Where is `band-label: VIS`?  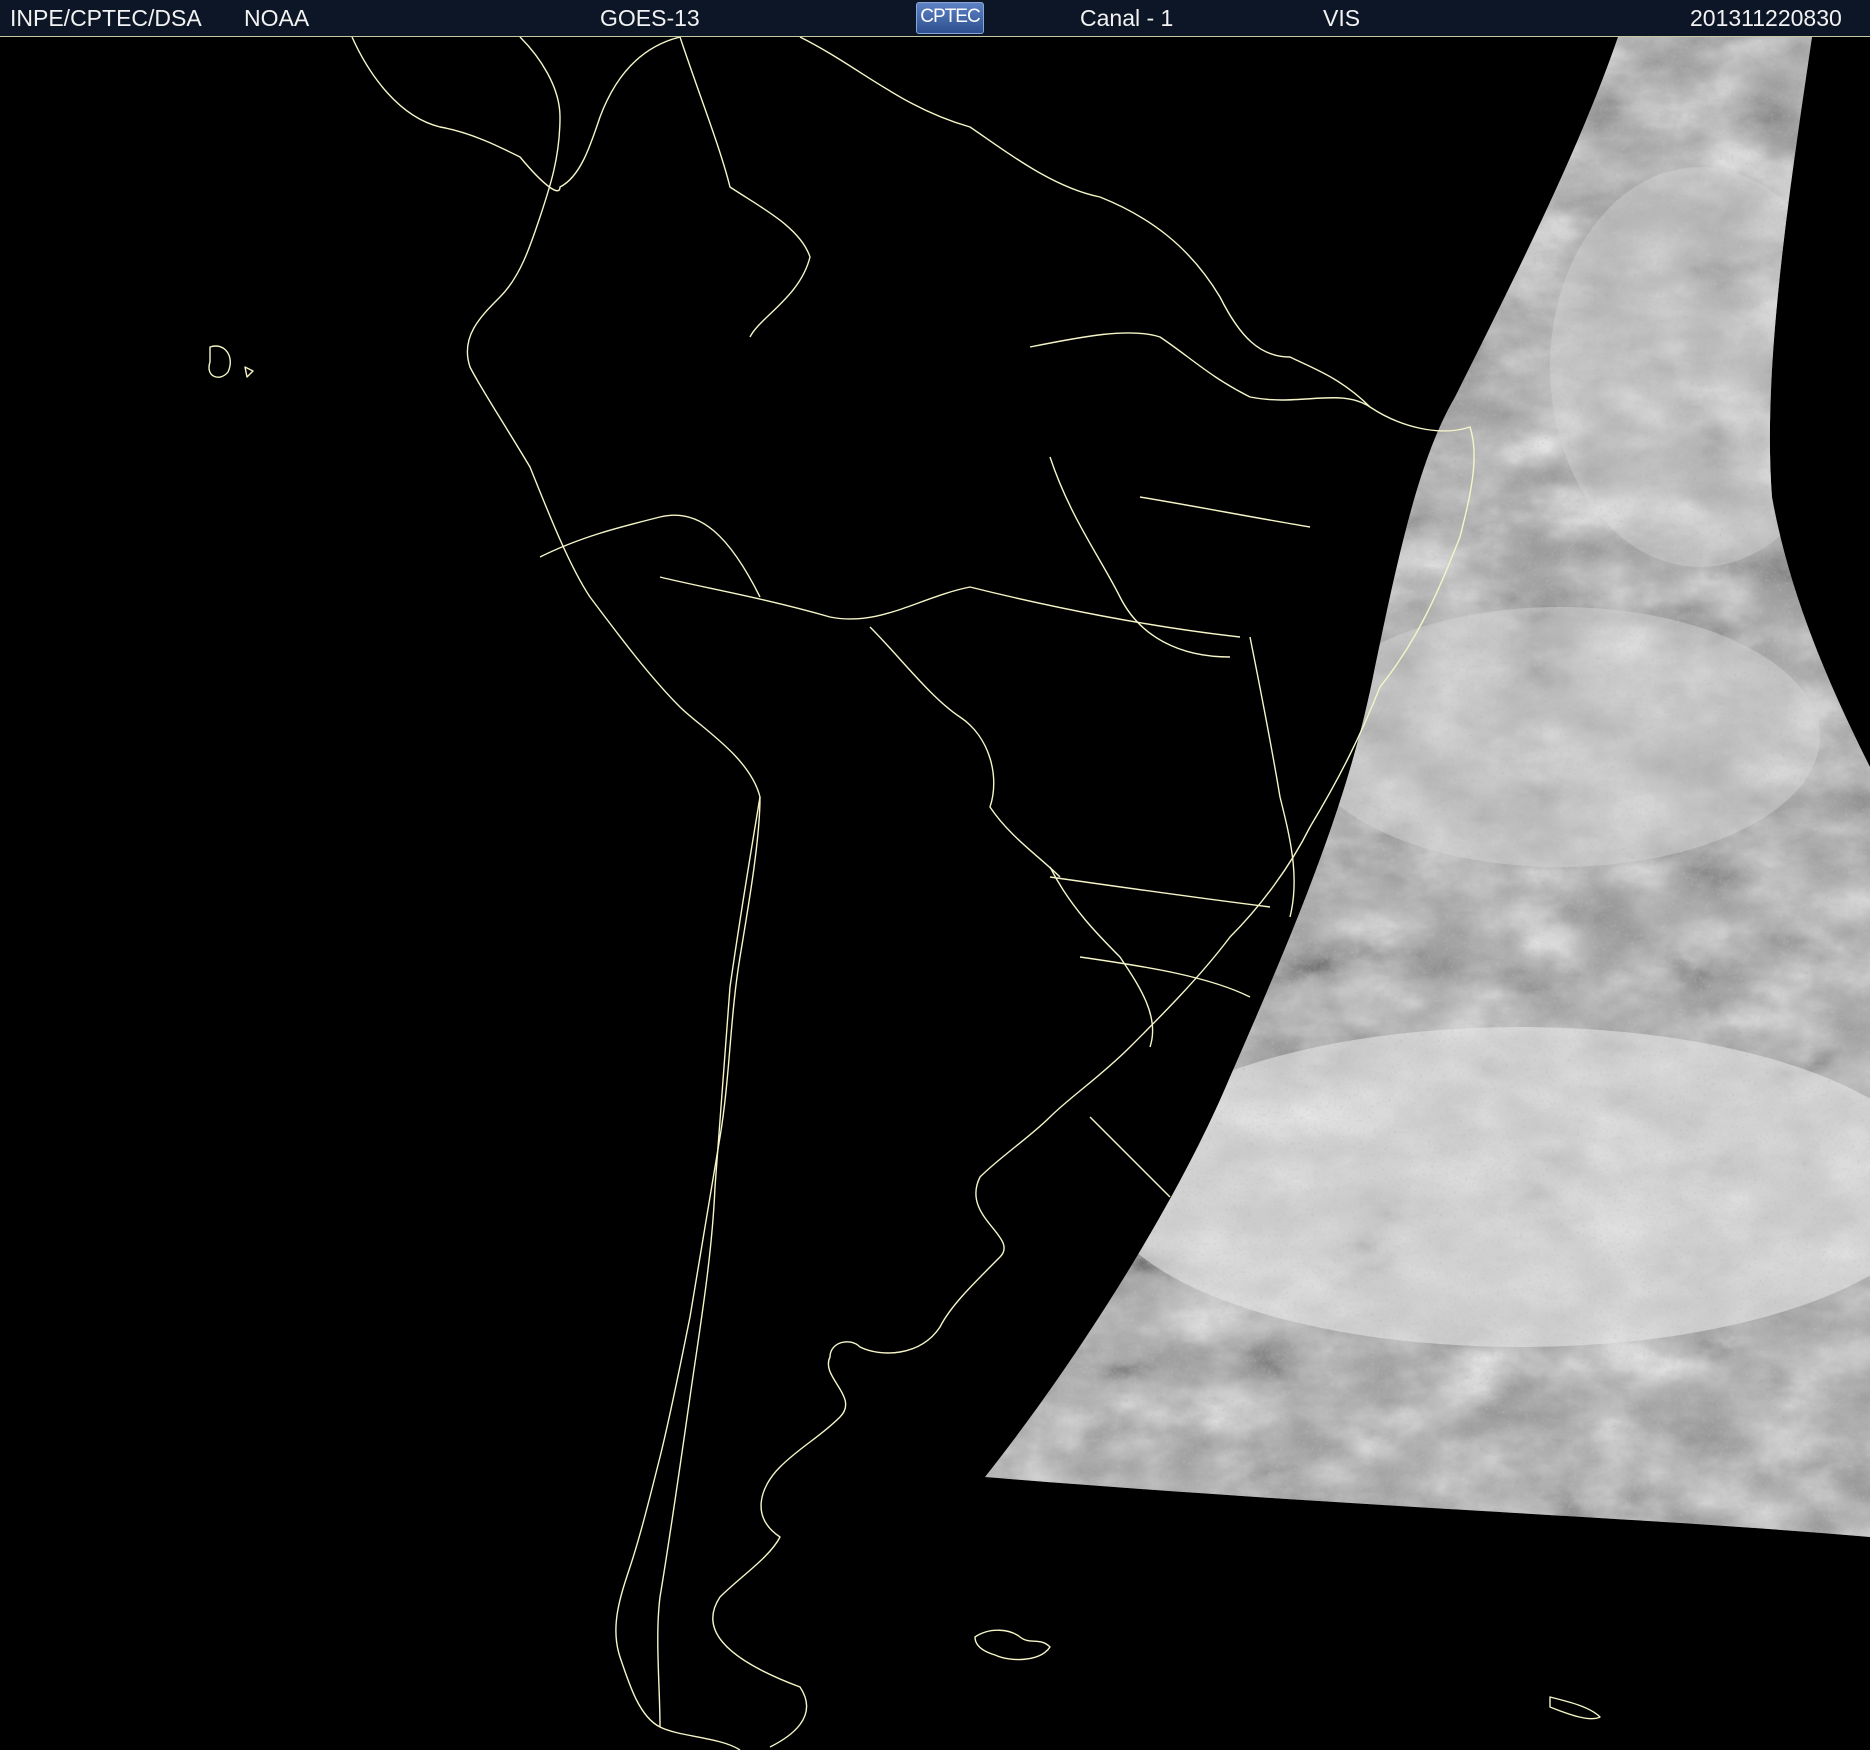 band-label: VIS is located at coordinates (1342, 18).